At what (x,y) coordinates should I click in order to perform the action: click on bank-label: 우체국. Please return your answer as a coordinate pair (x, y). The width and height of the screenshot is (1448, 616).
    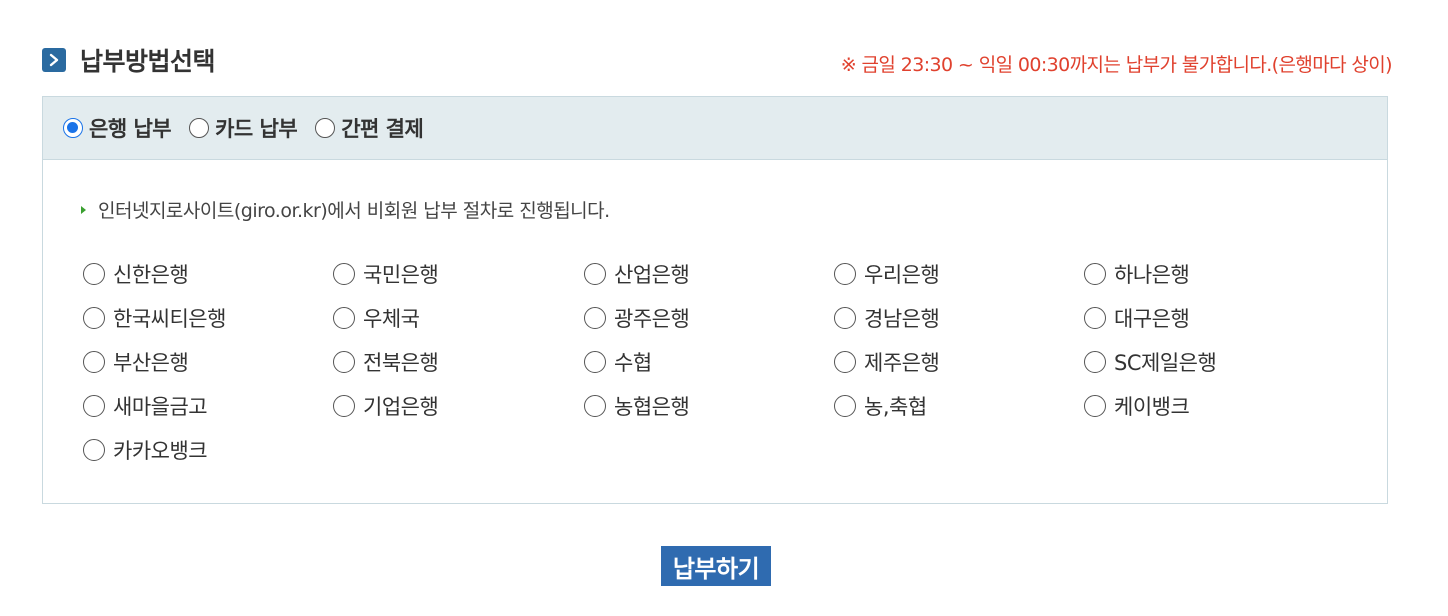
    Looking at the image, I should click on (391, 319).